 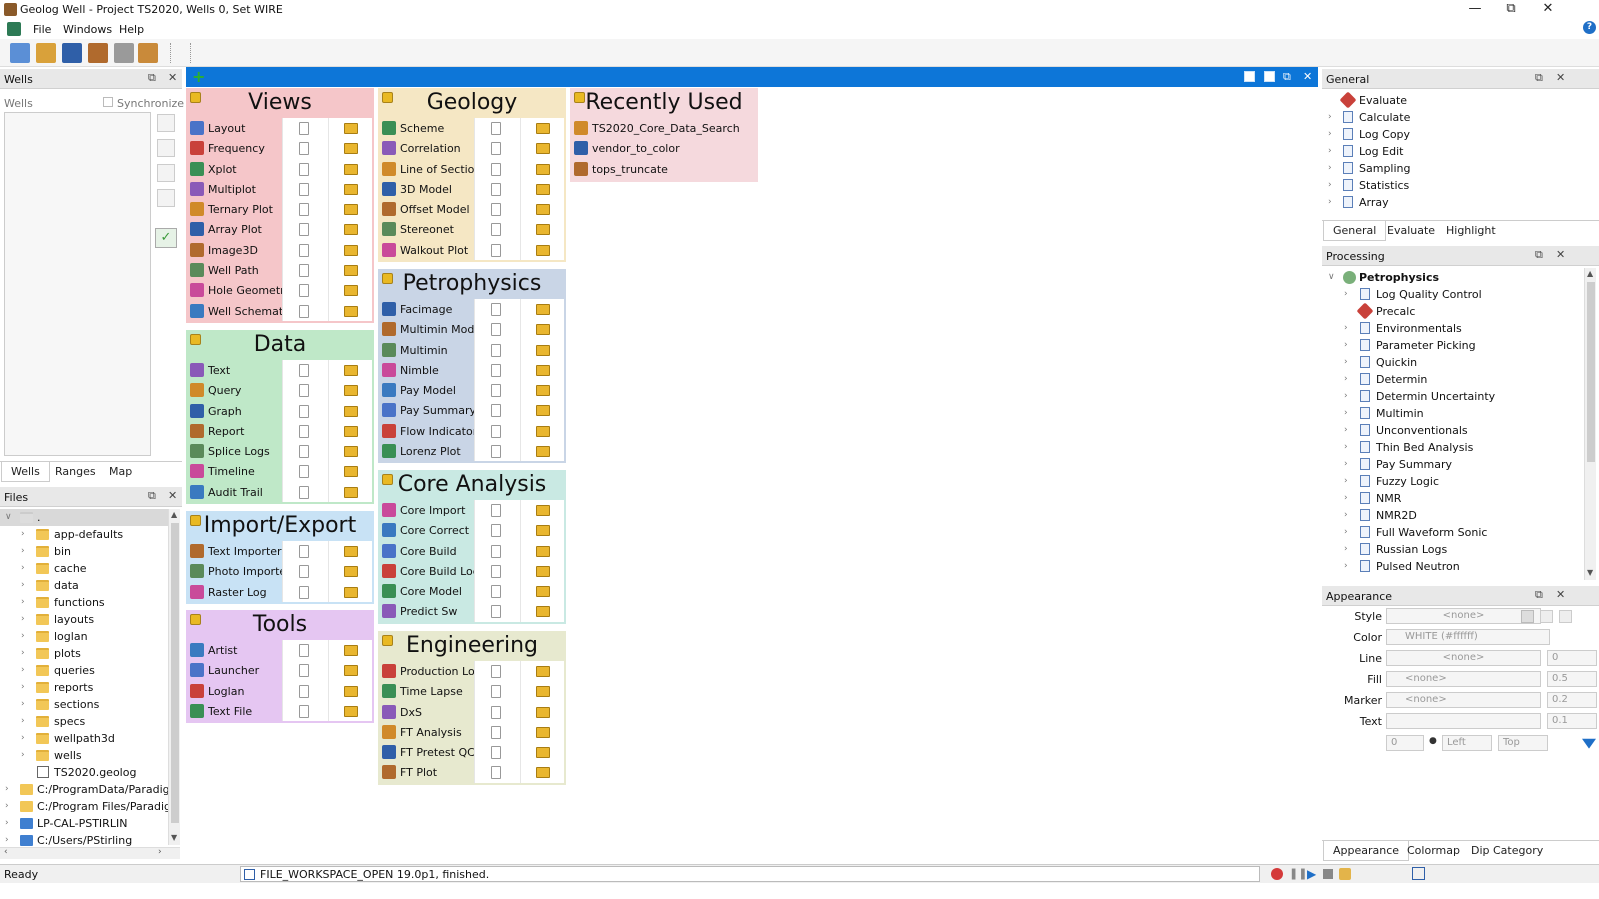 What do you see at coordinates (87, 29) in the screenshot?
I see `menu-windows: Windows` at bounding box center [87, 29].